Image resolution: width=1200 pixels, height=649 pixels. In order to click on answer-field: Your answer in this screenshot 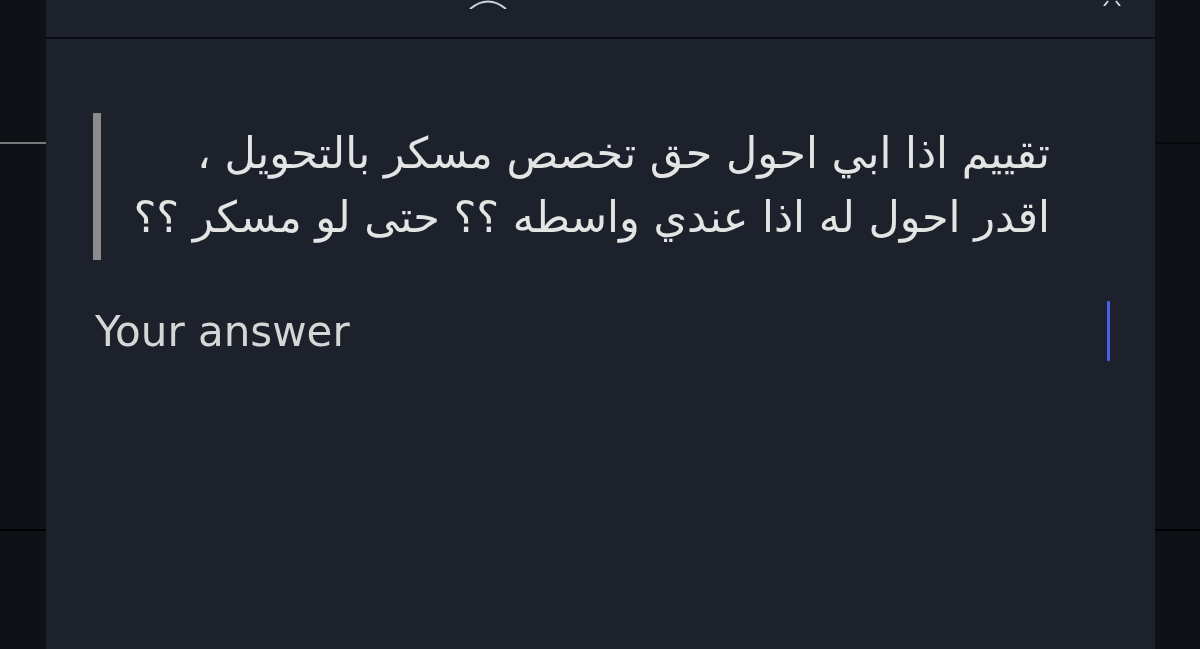, I will do `click(600, 331)`.